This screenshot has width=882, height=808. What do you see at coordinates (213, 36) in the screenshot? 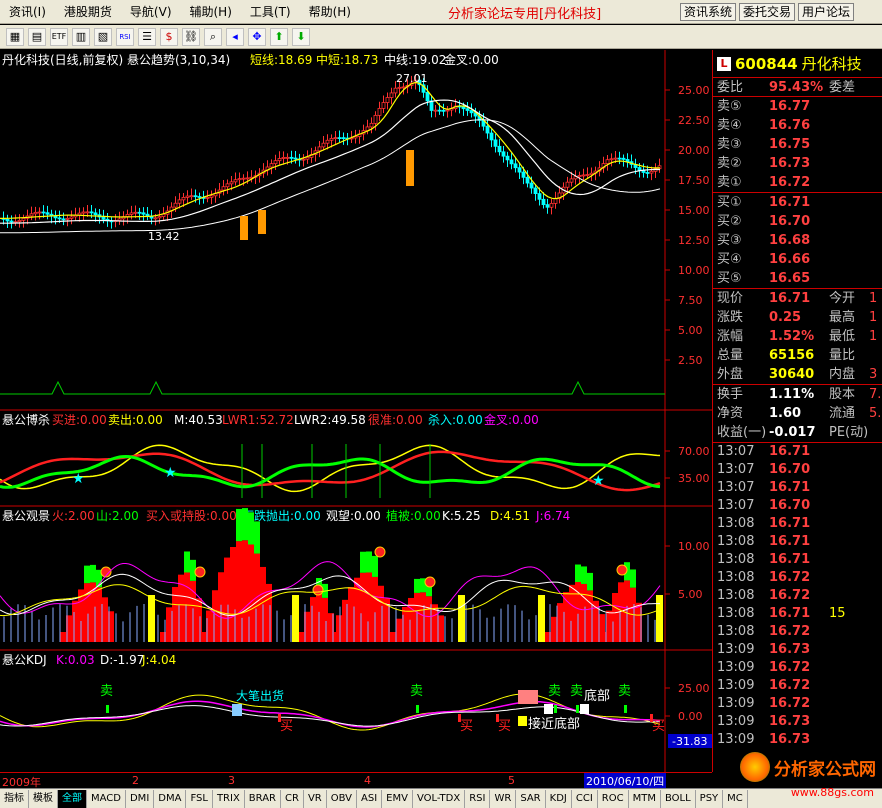
I see `zoom-icon: ⌕` at bounding box center [213, 36].